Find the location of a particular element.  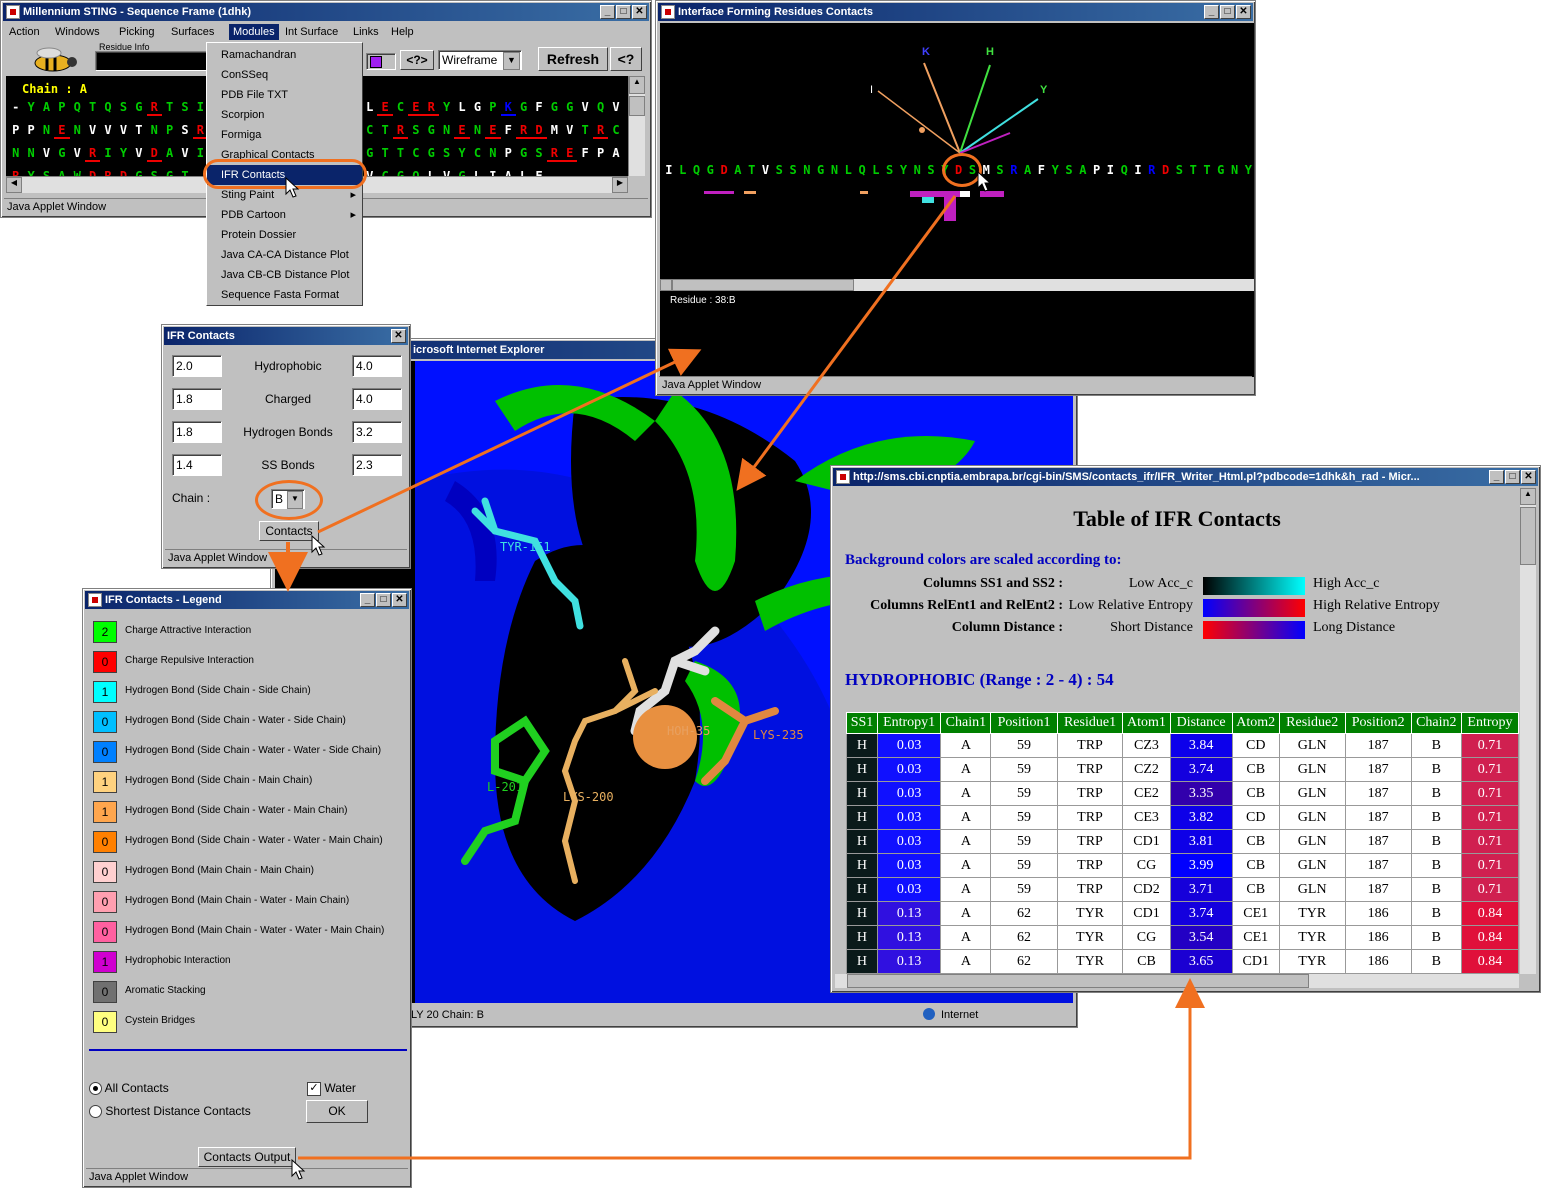

ifr-hscroll is located at coordinates (957, 285).